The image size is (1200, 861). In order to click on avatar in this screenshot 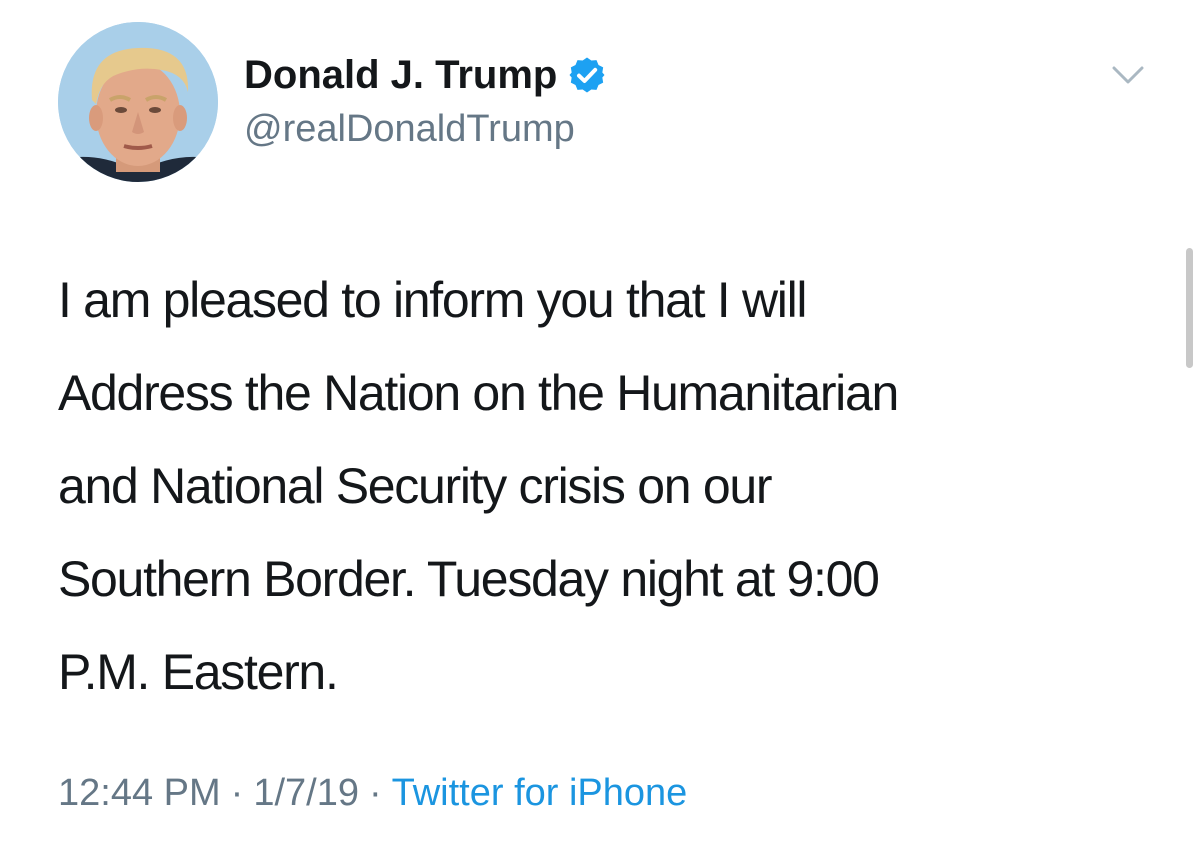, I will do `click(138, 102)`.